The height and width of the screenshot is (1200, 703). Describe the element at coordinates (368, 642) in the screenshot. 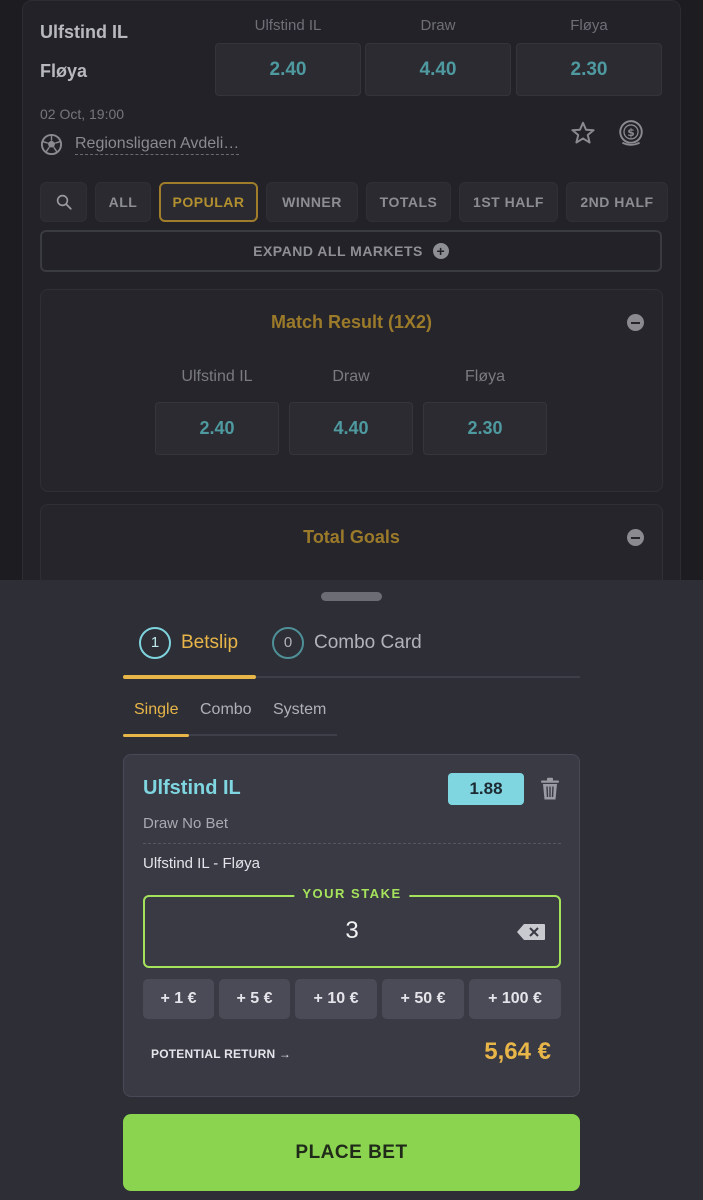

I see `tab-combo-card-label: Combo Card` at that location.